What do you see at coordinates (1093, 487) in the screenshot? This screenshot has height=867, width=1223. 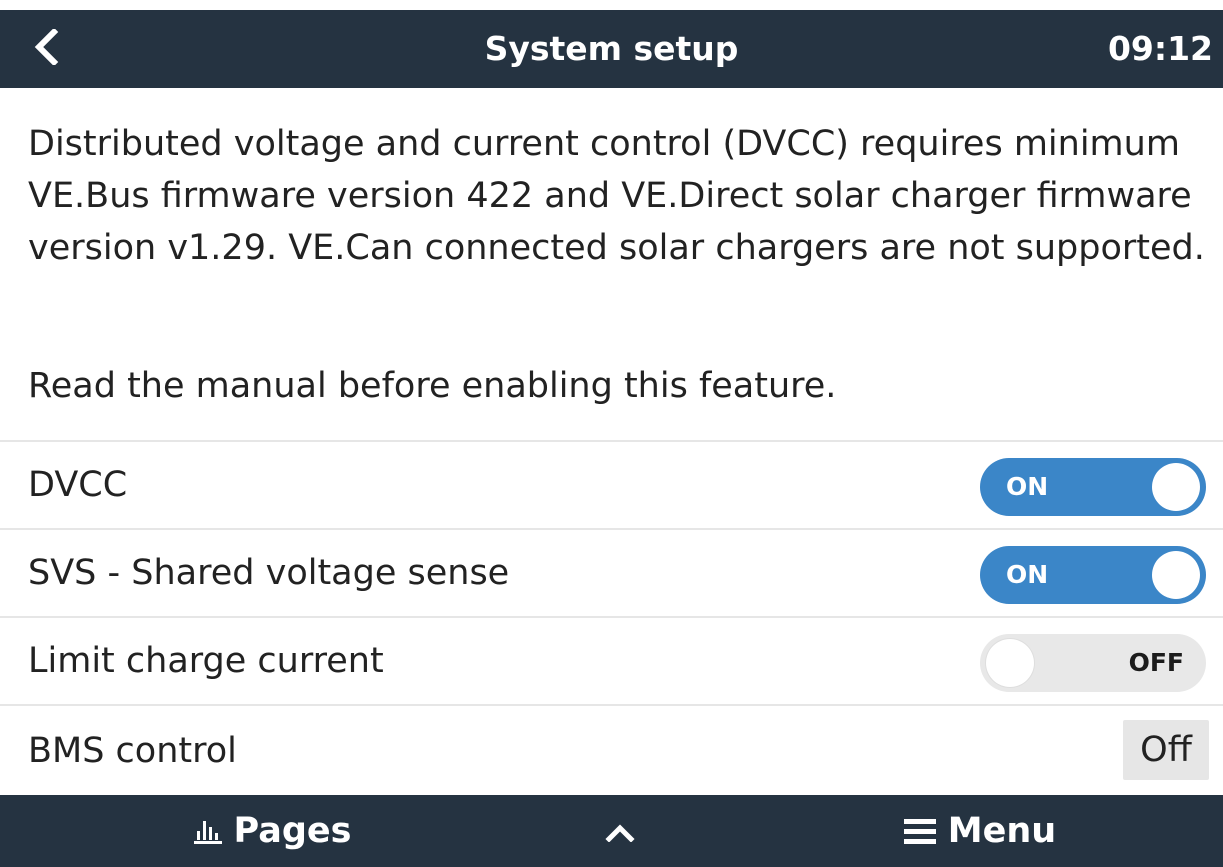 I see `dvcc-toggle: ON` at bounding box center [1093, 487].